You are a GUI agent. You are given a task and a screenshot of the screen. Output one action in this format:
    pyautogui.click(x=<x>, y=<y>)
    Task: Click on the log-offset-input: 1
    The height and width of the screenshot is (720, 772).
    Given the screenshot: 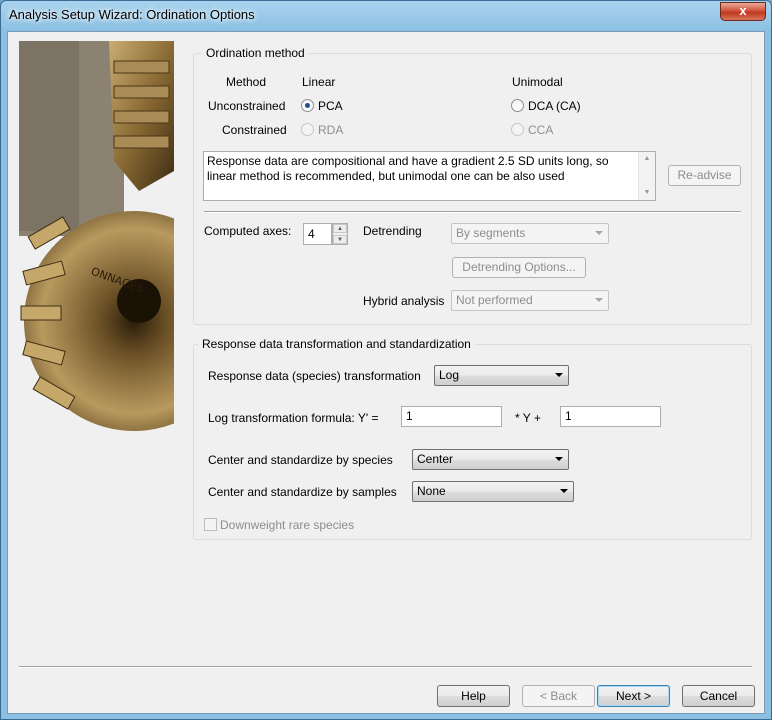 What is the action you would take?
    pyautogui.click(x=610, y=416)
    